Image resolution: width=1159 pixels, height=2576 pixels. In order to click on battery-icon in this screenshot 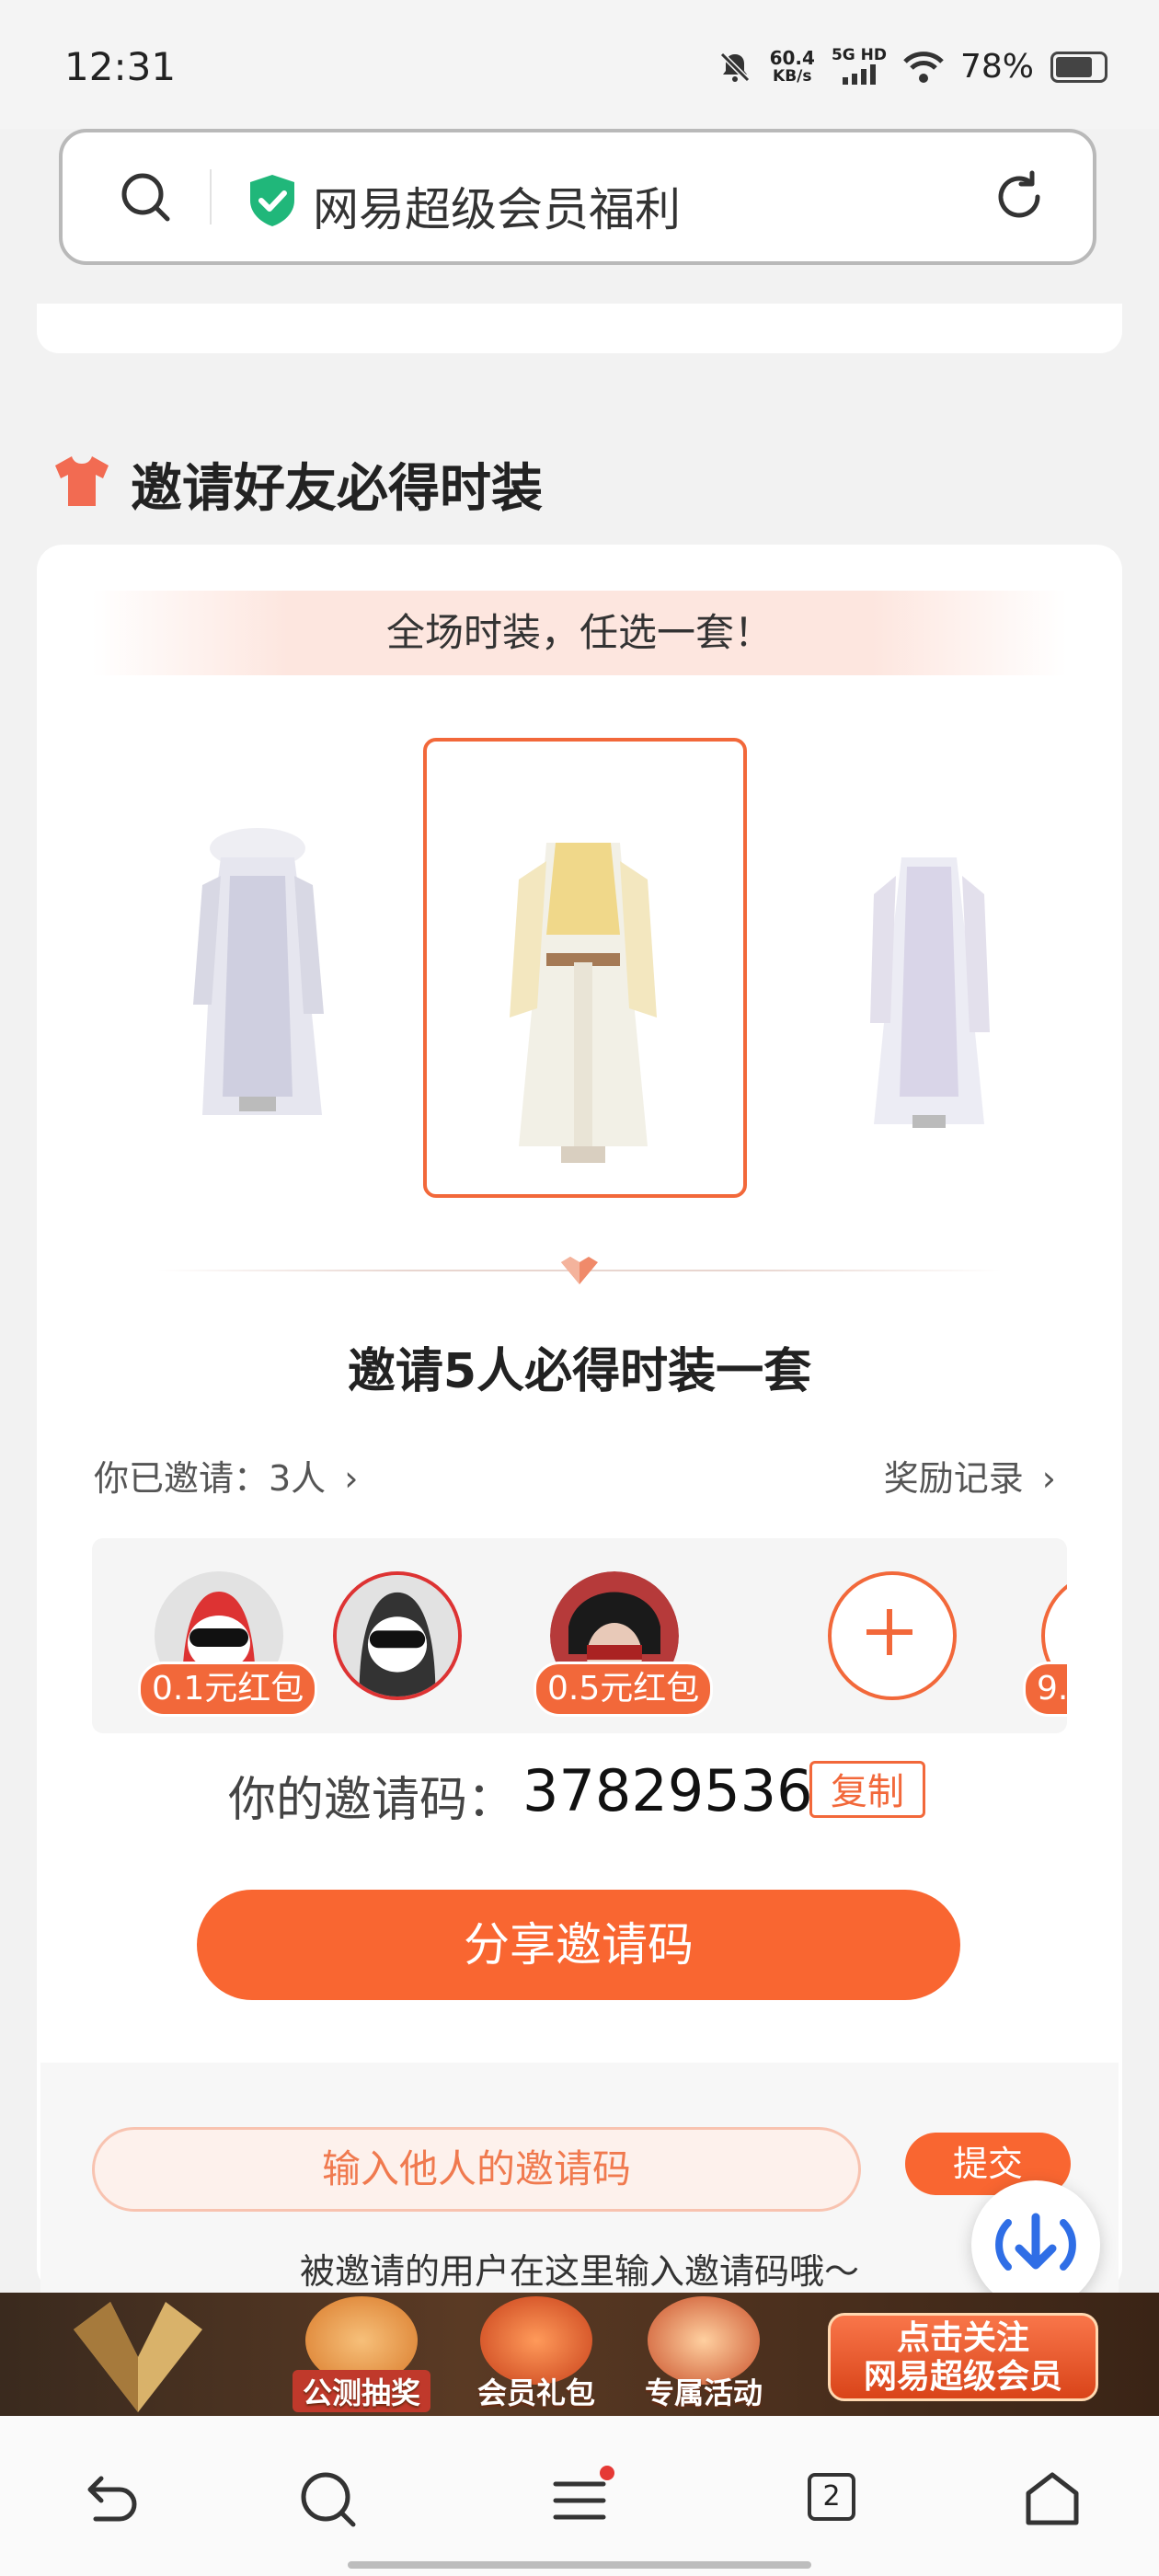, I will do `click(1078, 67)`.